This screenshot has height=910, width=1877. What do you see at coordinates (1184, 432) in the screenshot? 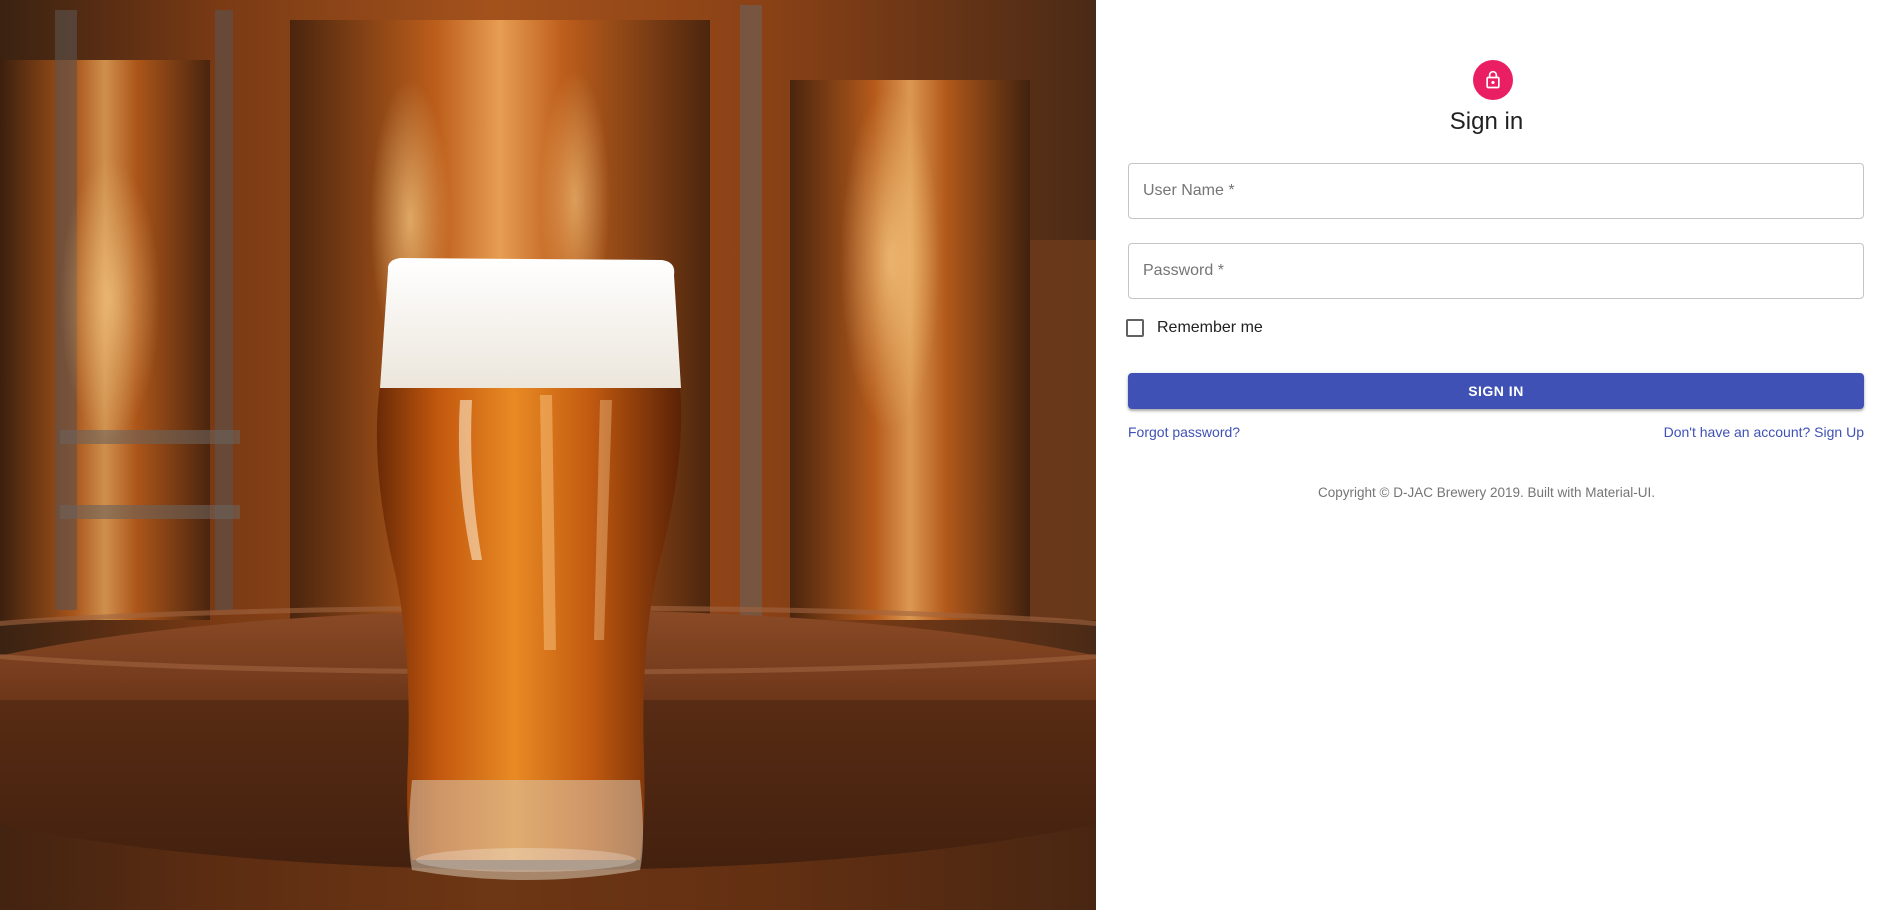
I see `forgot-password-link: Forgot password?` at bounding box center [1184, 432].